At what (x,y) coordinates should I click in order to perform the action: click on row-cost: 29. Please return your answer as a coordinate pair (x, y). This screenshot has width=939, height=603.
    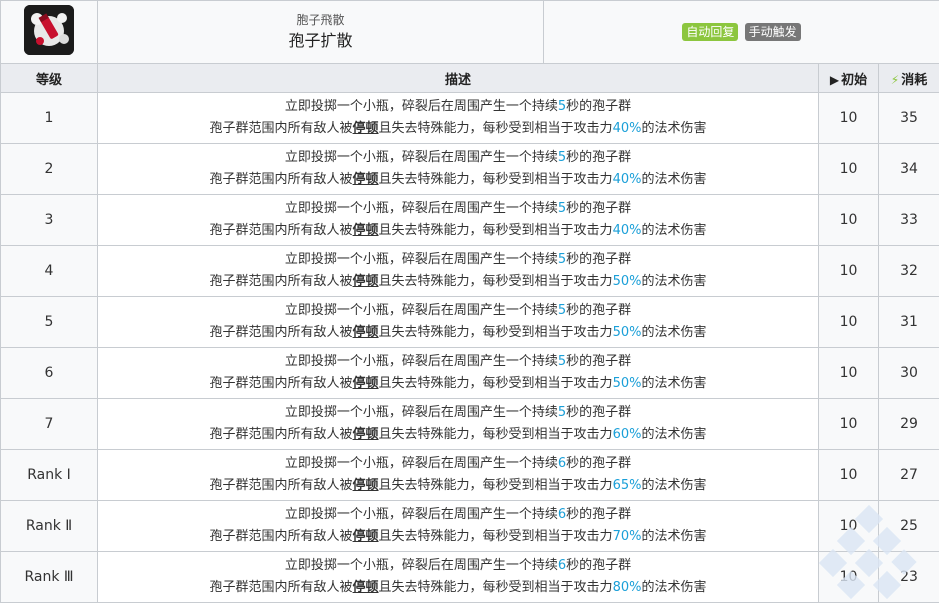
    Looking at the image, I should click on (908, 424).